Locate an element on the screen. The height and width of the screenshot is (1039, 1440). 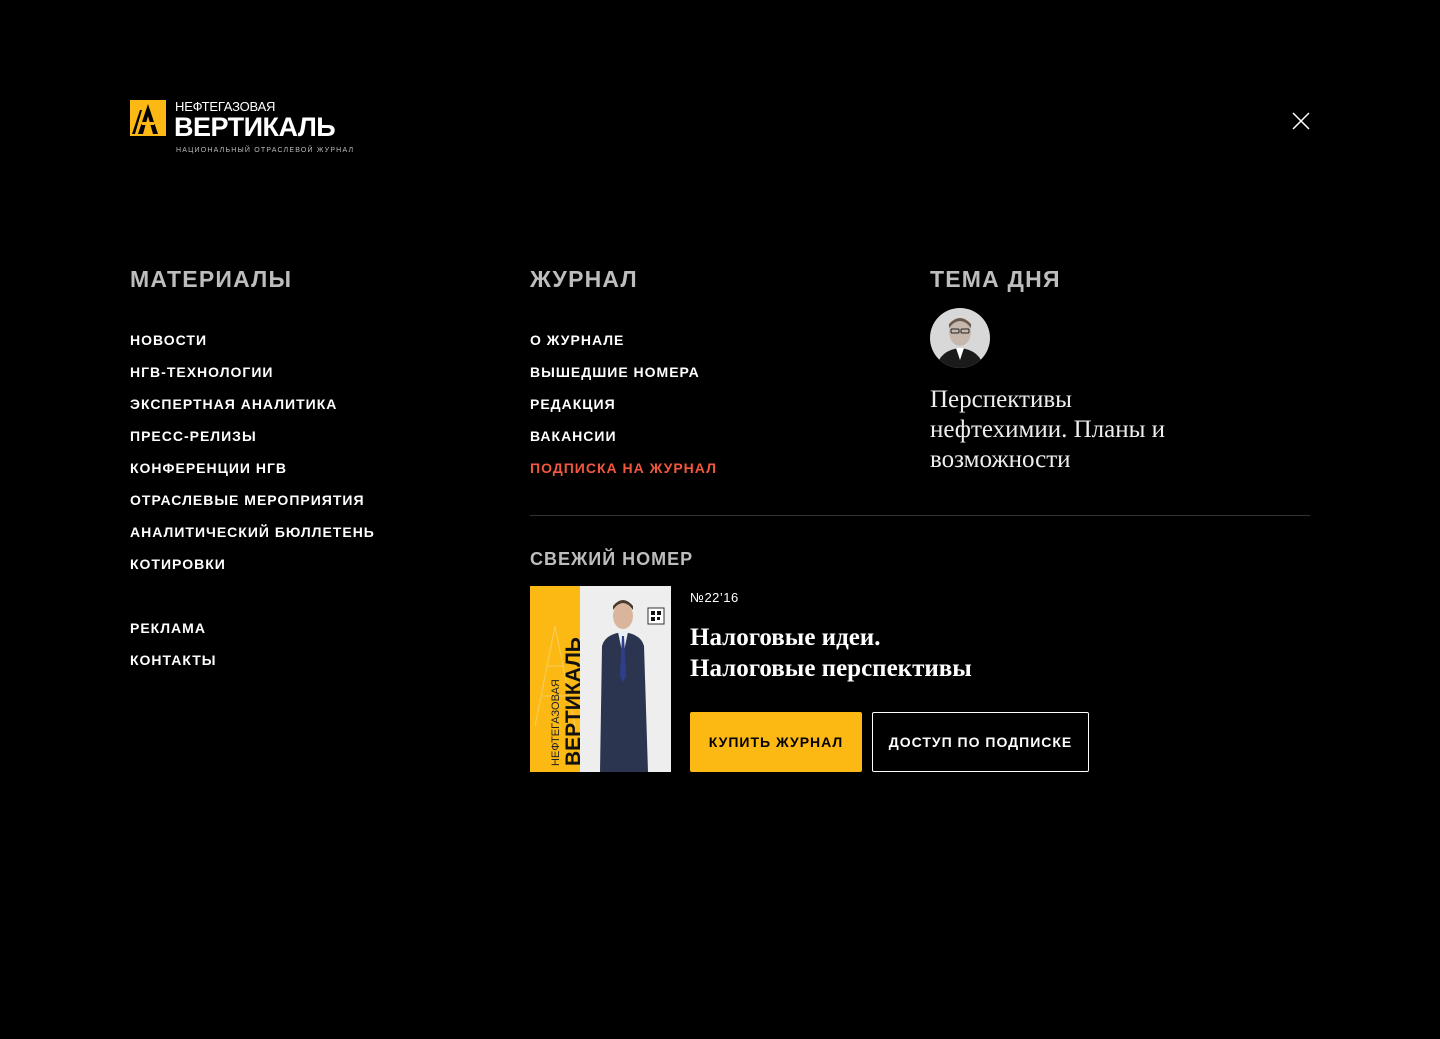
menu-item-about-journal: О ЖУРНАЛЕ is located at coordinates (577, 340).